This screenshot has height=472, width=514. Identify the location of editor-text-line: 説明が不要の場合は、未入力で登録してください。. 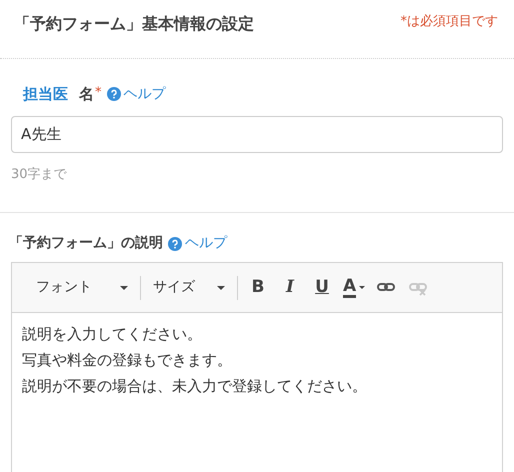
(195, 386).